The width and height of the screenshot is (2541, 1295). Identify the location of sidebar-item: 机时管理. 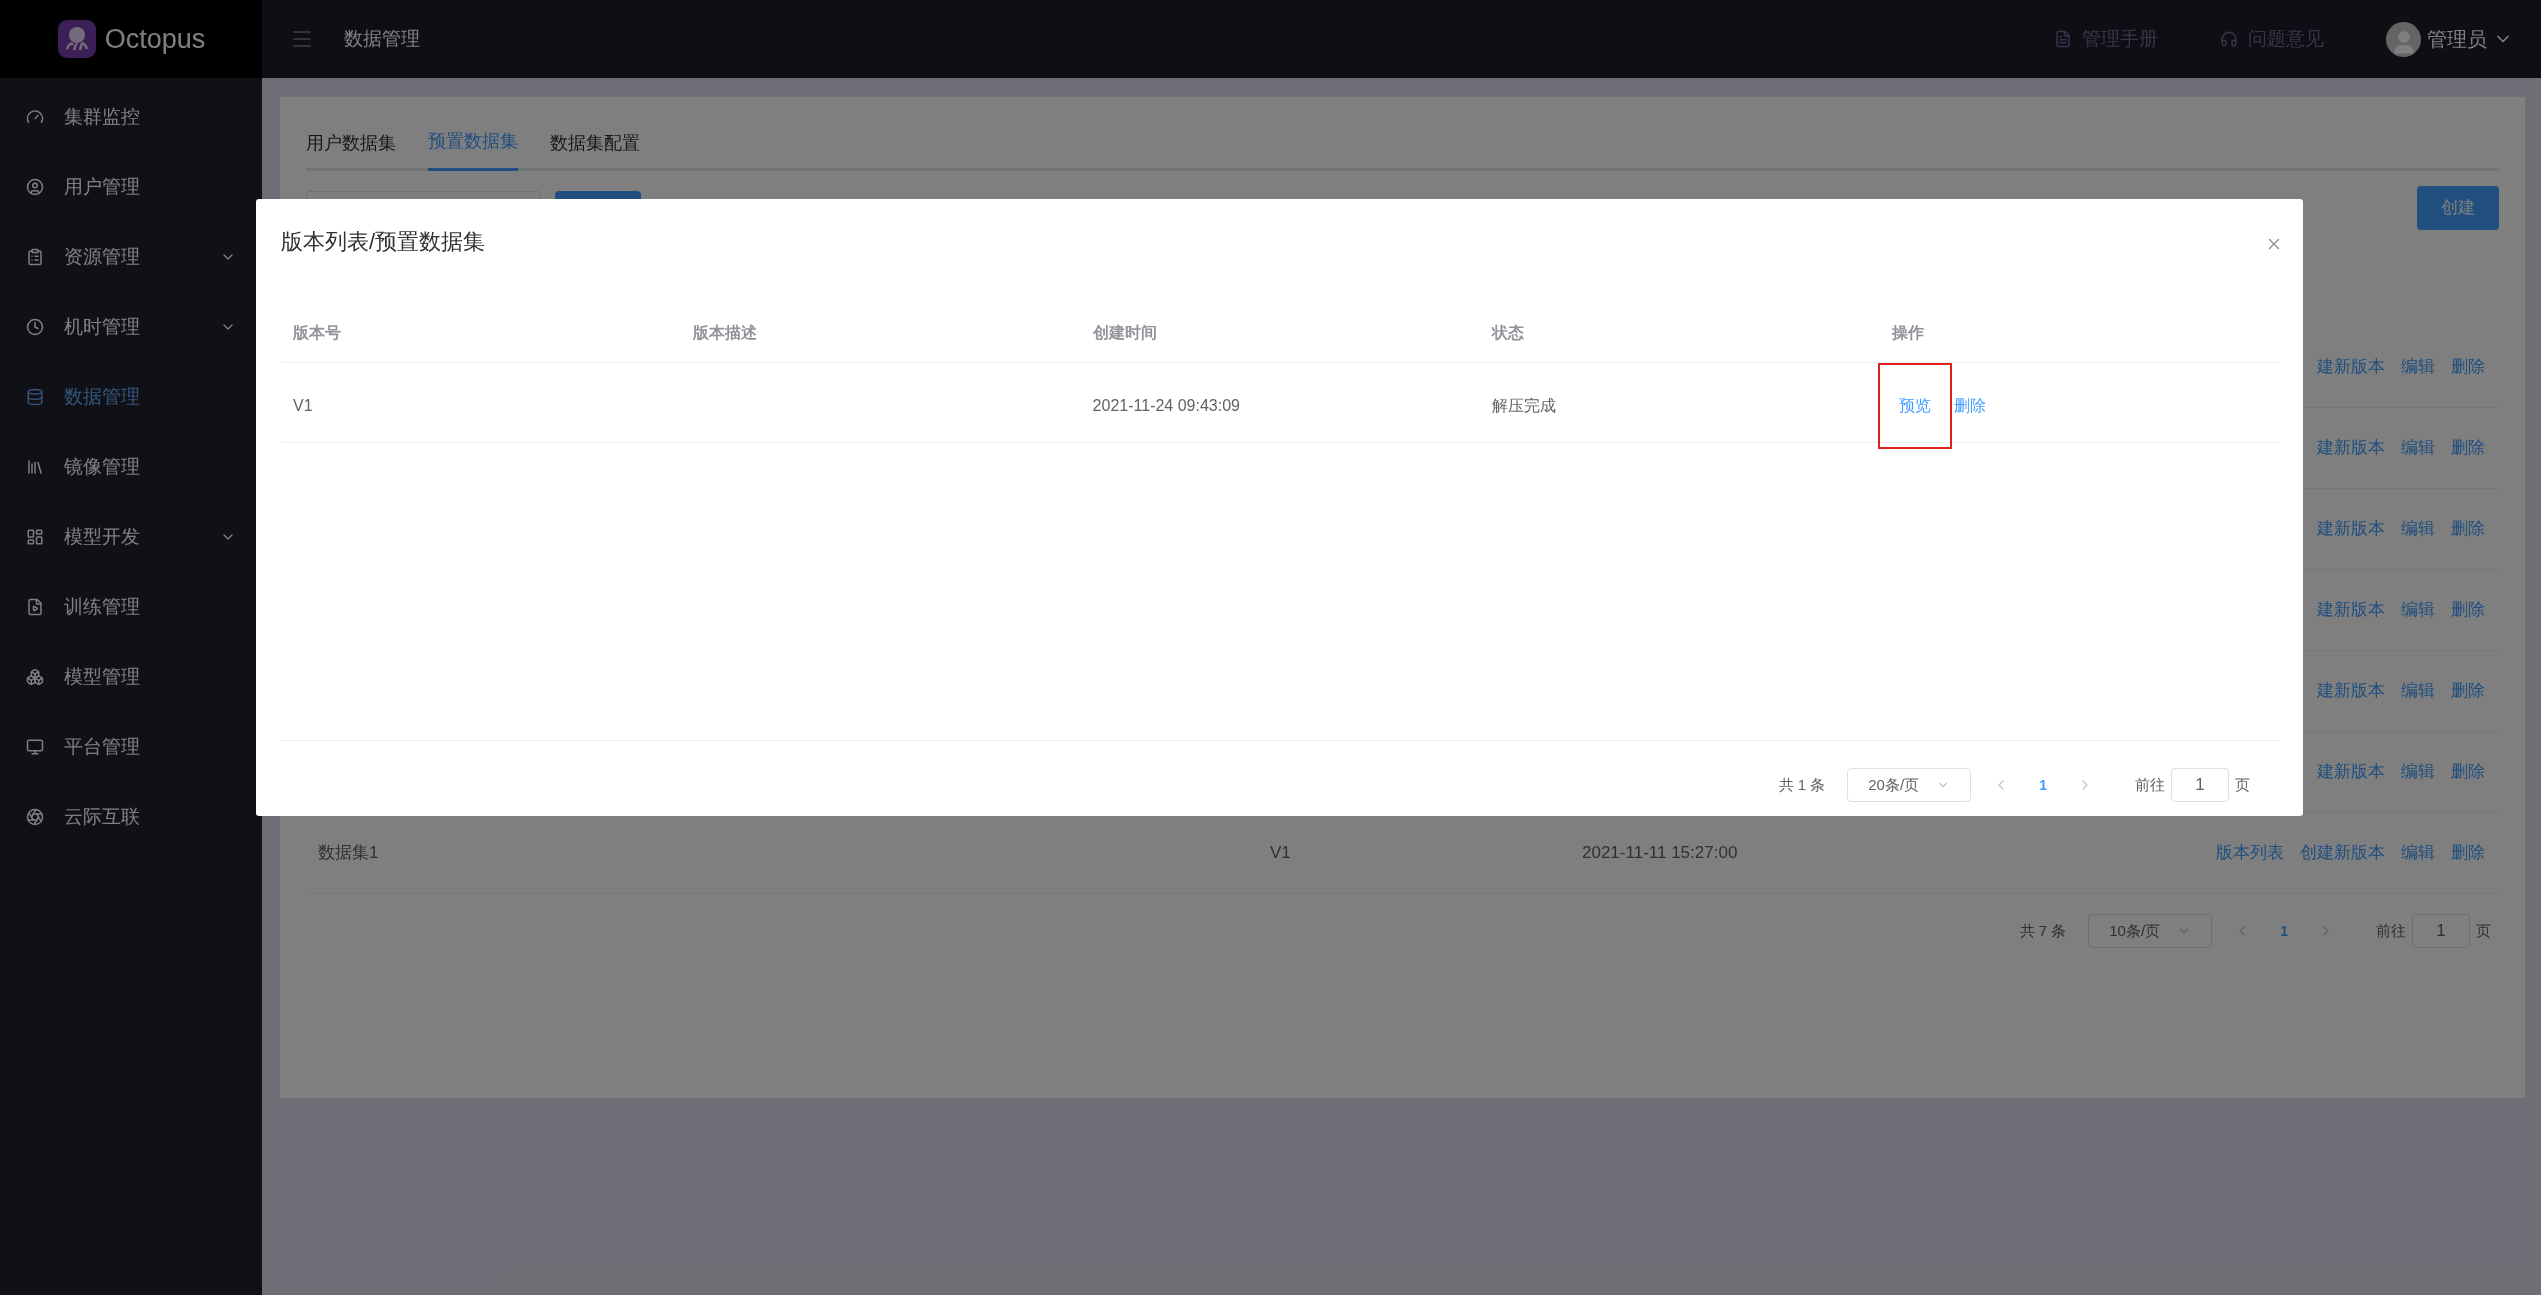
(131, 327).